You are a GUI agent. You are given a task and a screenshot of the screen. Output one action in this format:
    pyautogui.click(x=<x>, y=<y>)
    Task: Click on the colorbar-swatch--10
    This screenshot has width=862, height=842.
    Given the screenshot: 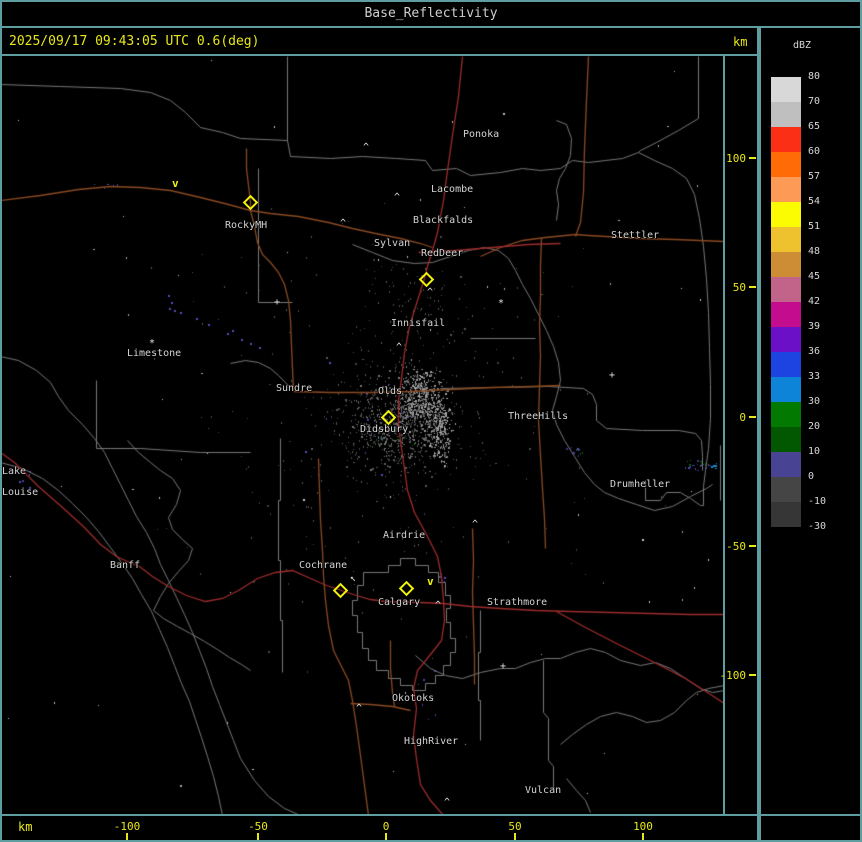 What is the action you would take?
    pyautogui.click(x=786, y=514)
    